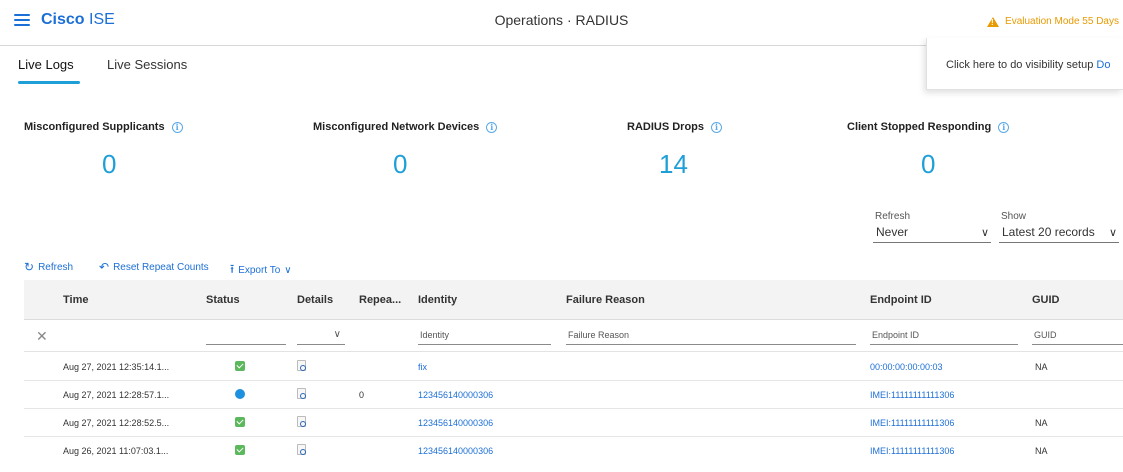 The height and width of the screenshot is (472, 1123). I want to click on refresh-interval-label: Refresh, so click(893, 216).